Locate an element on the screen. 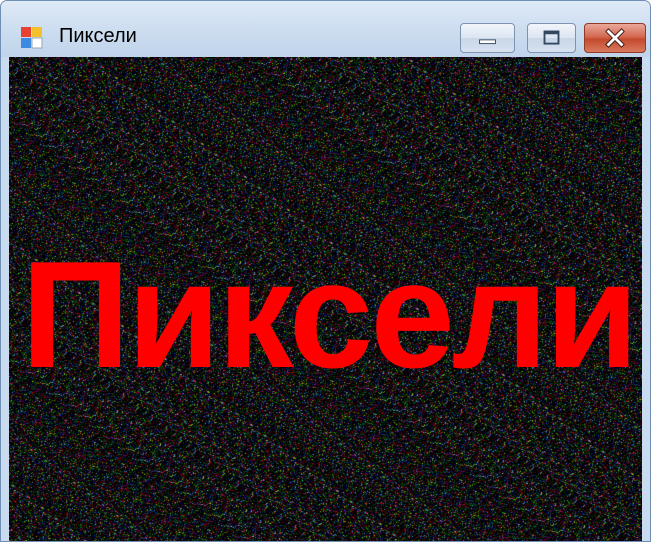 This screenshot has width=651, height=542. close-button is located at coordinates (615, 38).